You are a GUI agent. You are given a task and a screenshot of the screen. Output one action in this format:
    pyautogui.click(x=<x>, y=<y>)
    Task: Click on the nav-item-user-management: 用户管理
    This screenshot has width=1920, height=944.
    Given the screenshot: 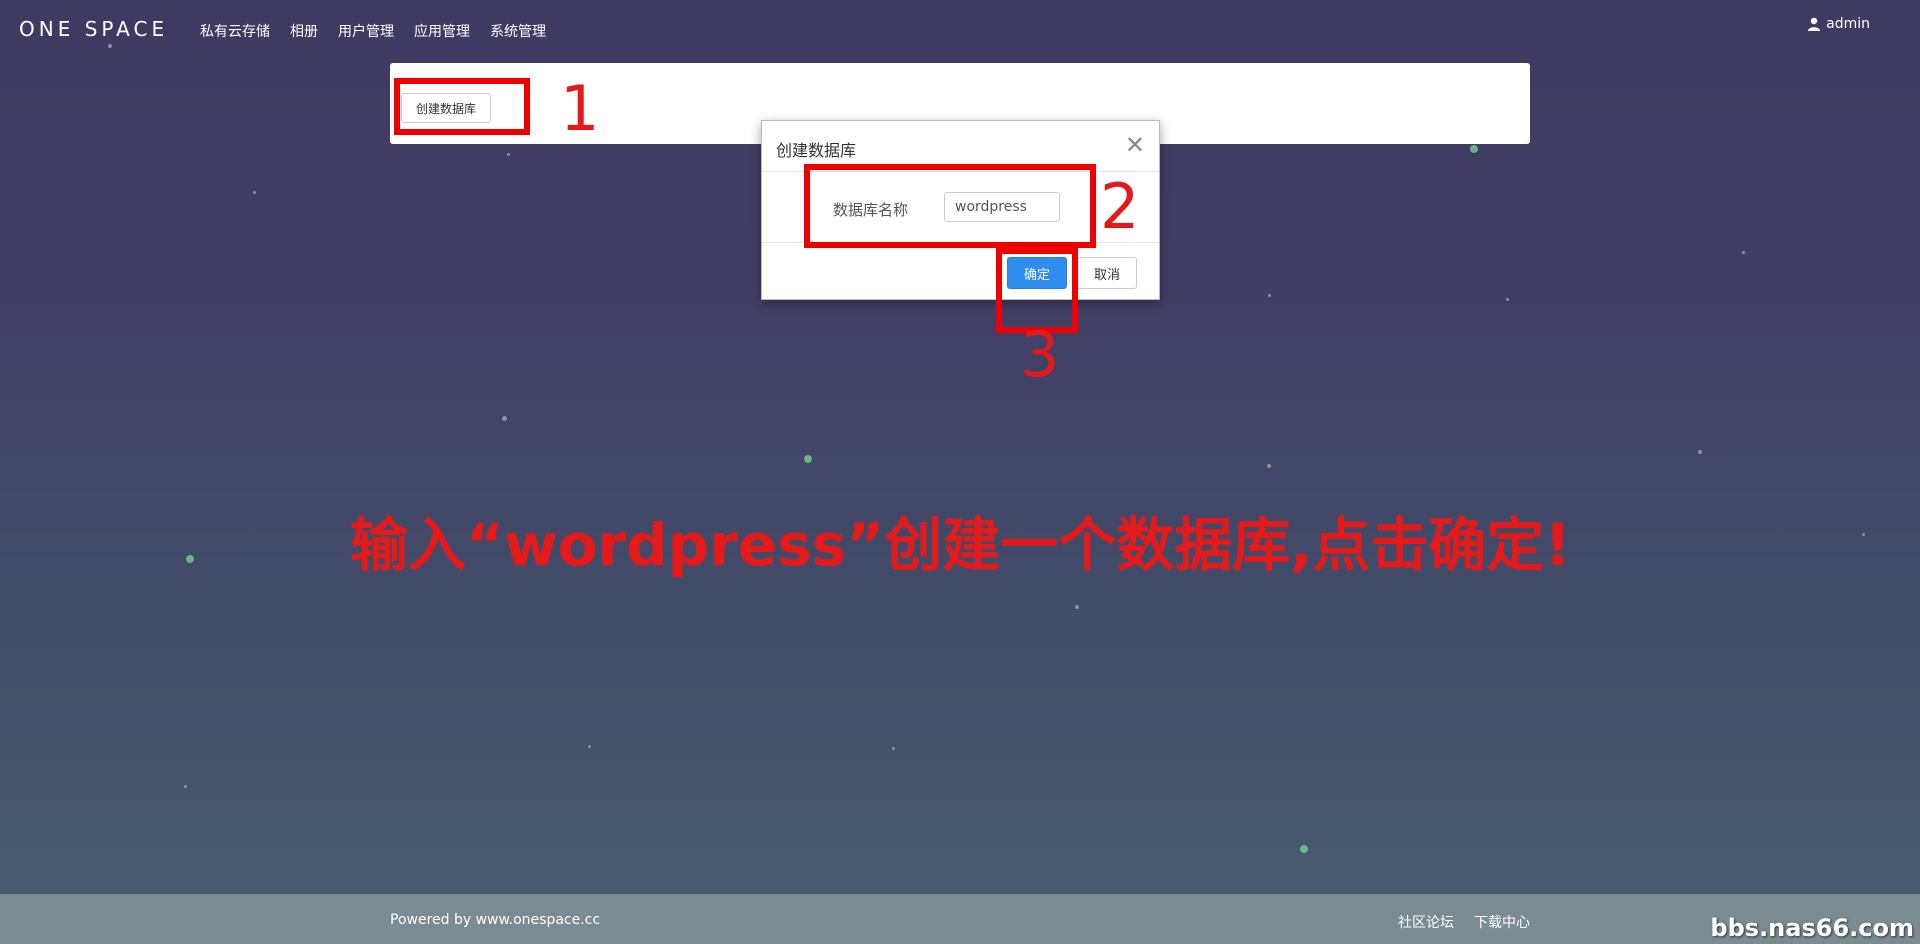 What is the action you would take?
    pyautogui.click(x=366, y=31)
    